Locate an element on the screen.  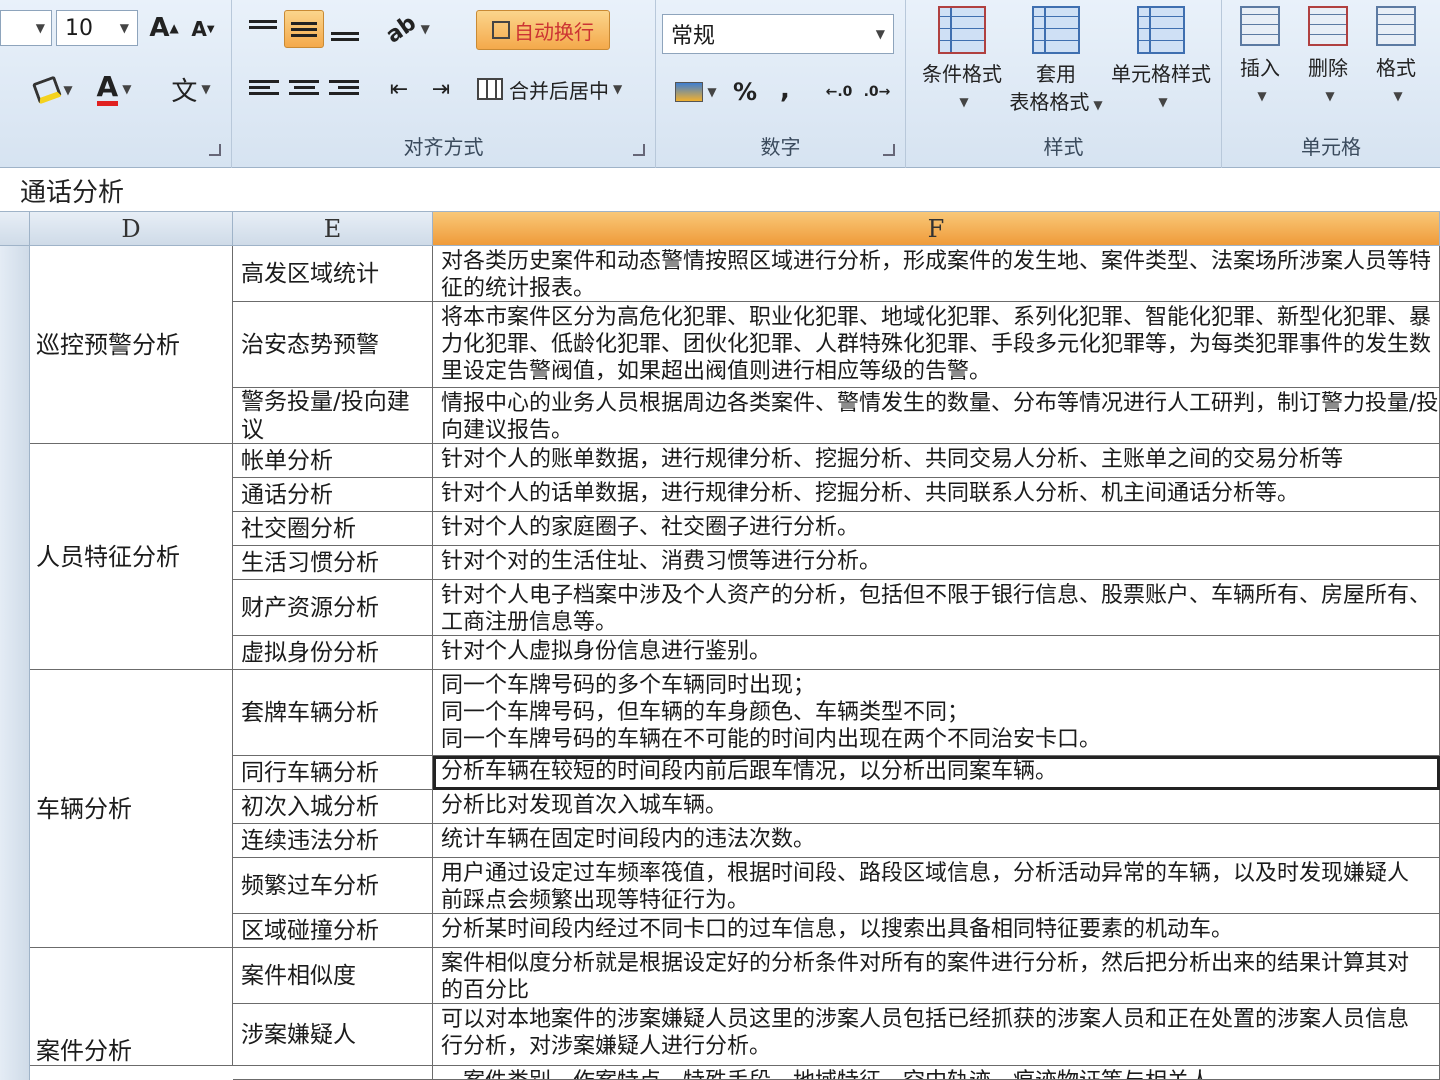
table-cell-feature: 高发区域统计 is located at coordinates (333, 274).